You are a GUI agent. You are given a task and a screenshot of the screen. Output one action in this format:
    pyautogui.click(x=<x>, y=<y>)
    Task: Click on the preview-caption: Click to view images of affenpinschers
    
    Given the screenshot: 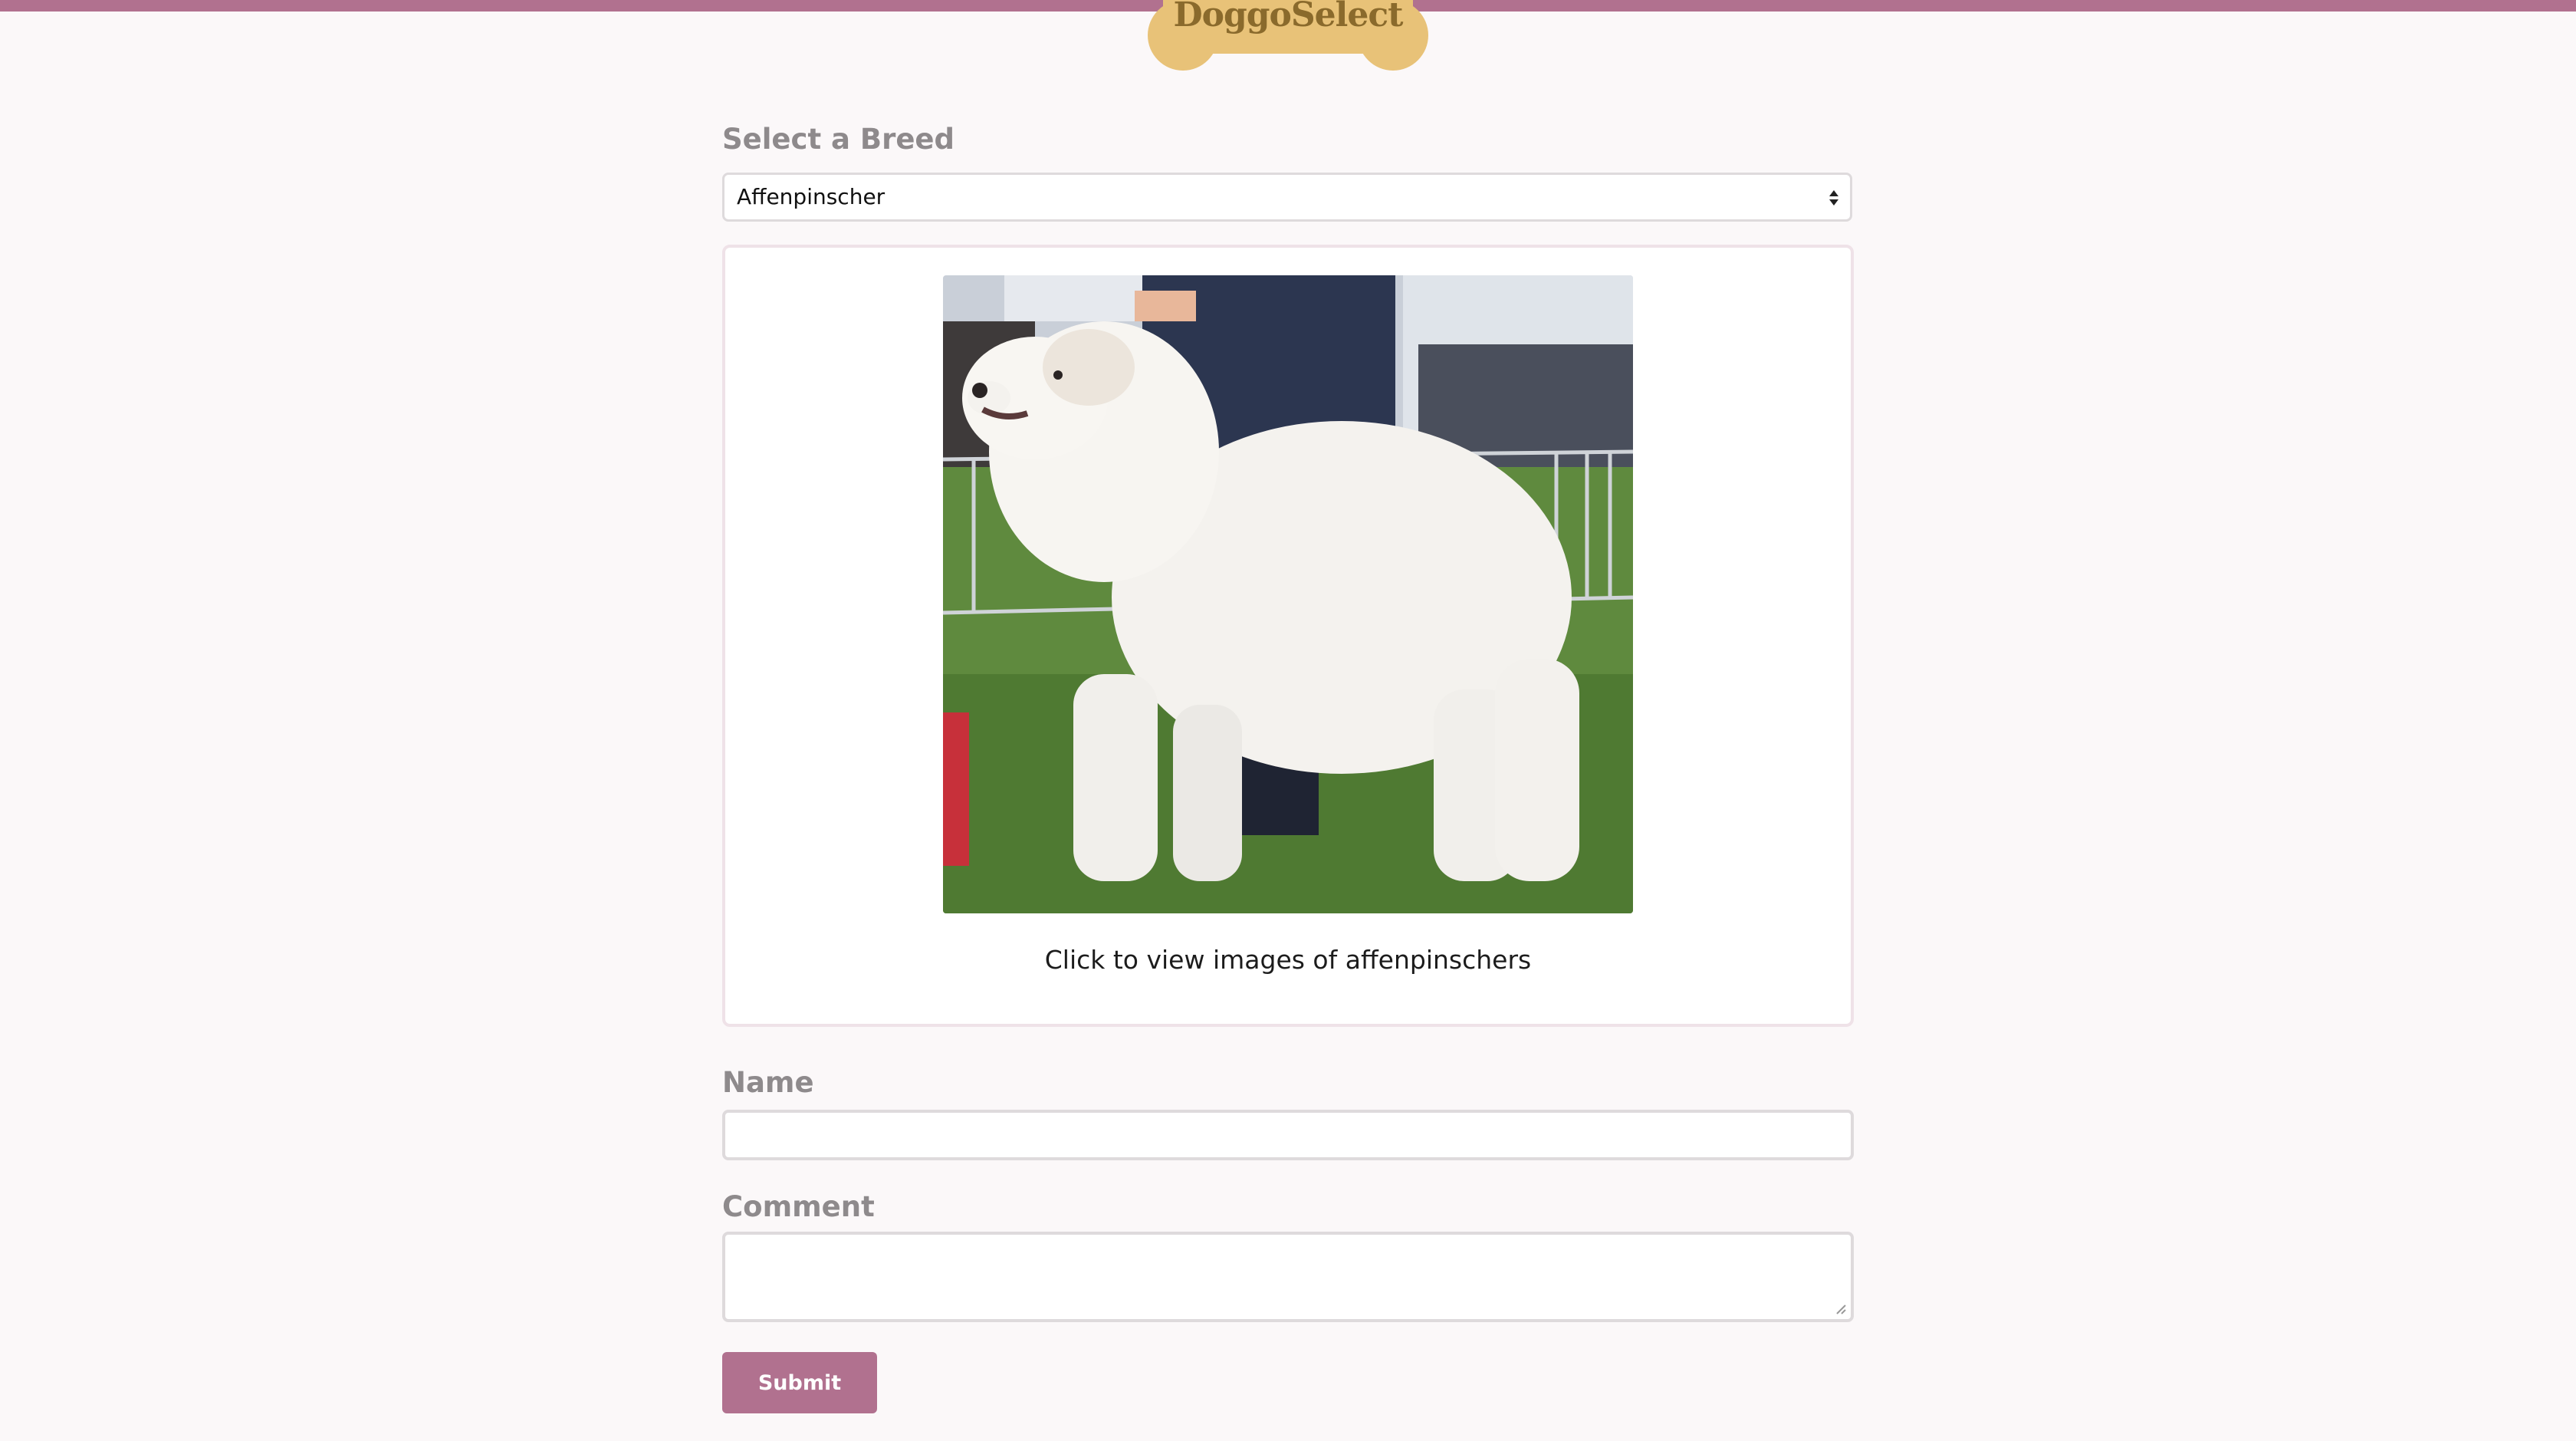 What is the action you would take?
    pyautogui.click(x=1288, y=960)
    